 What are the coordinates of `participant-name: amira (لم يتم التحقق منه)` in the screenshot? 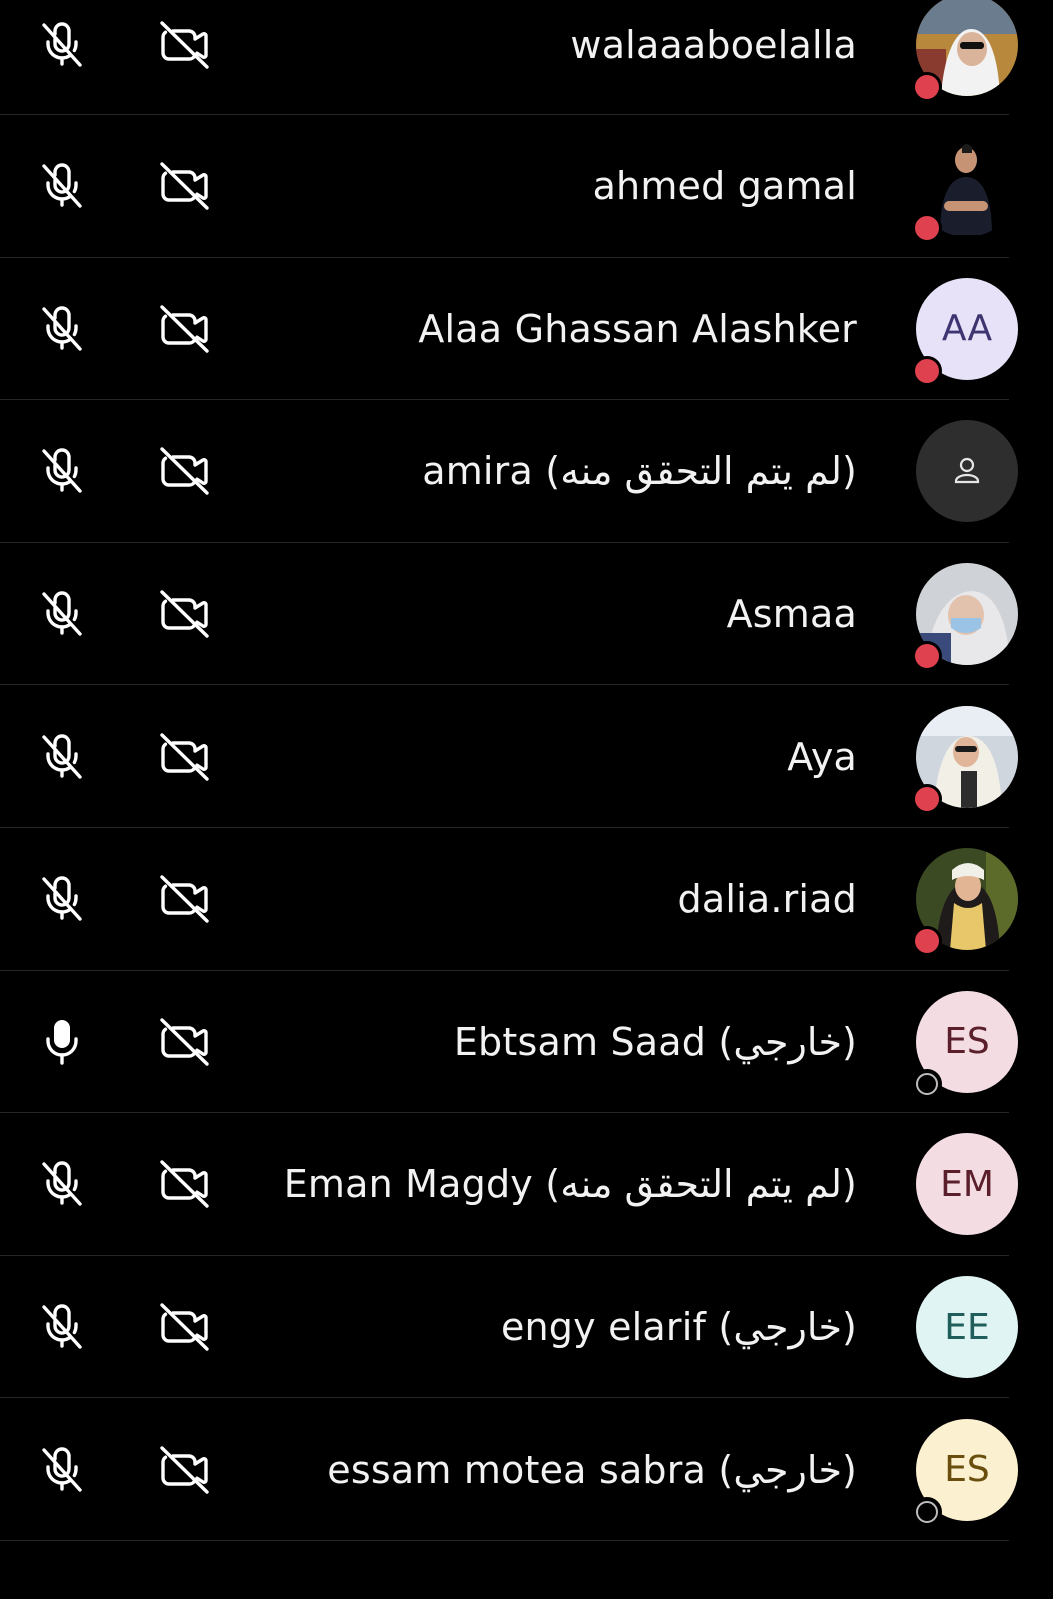 It's located at (639, 471).